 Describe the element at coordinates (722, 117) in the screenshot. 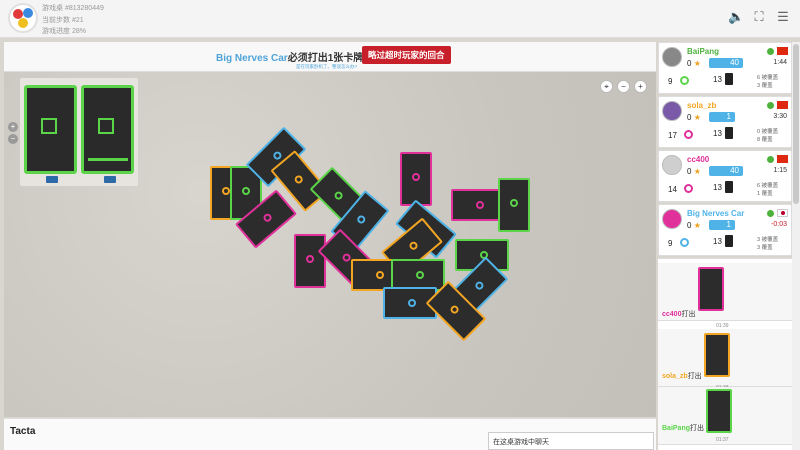

I see `player-badge: 1` at that location.